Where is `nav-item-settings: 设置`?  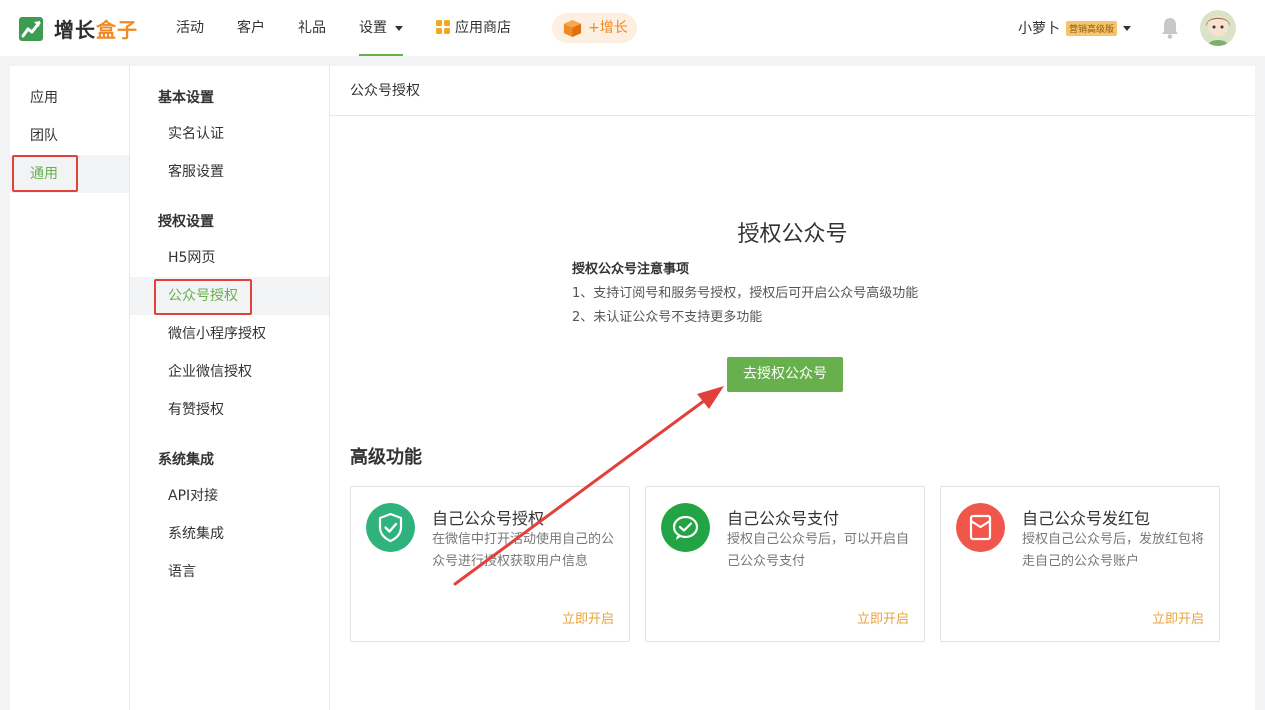
nav-item-settings: 设置 is located at coordinates (381, 28).